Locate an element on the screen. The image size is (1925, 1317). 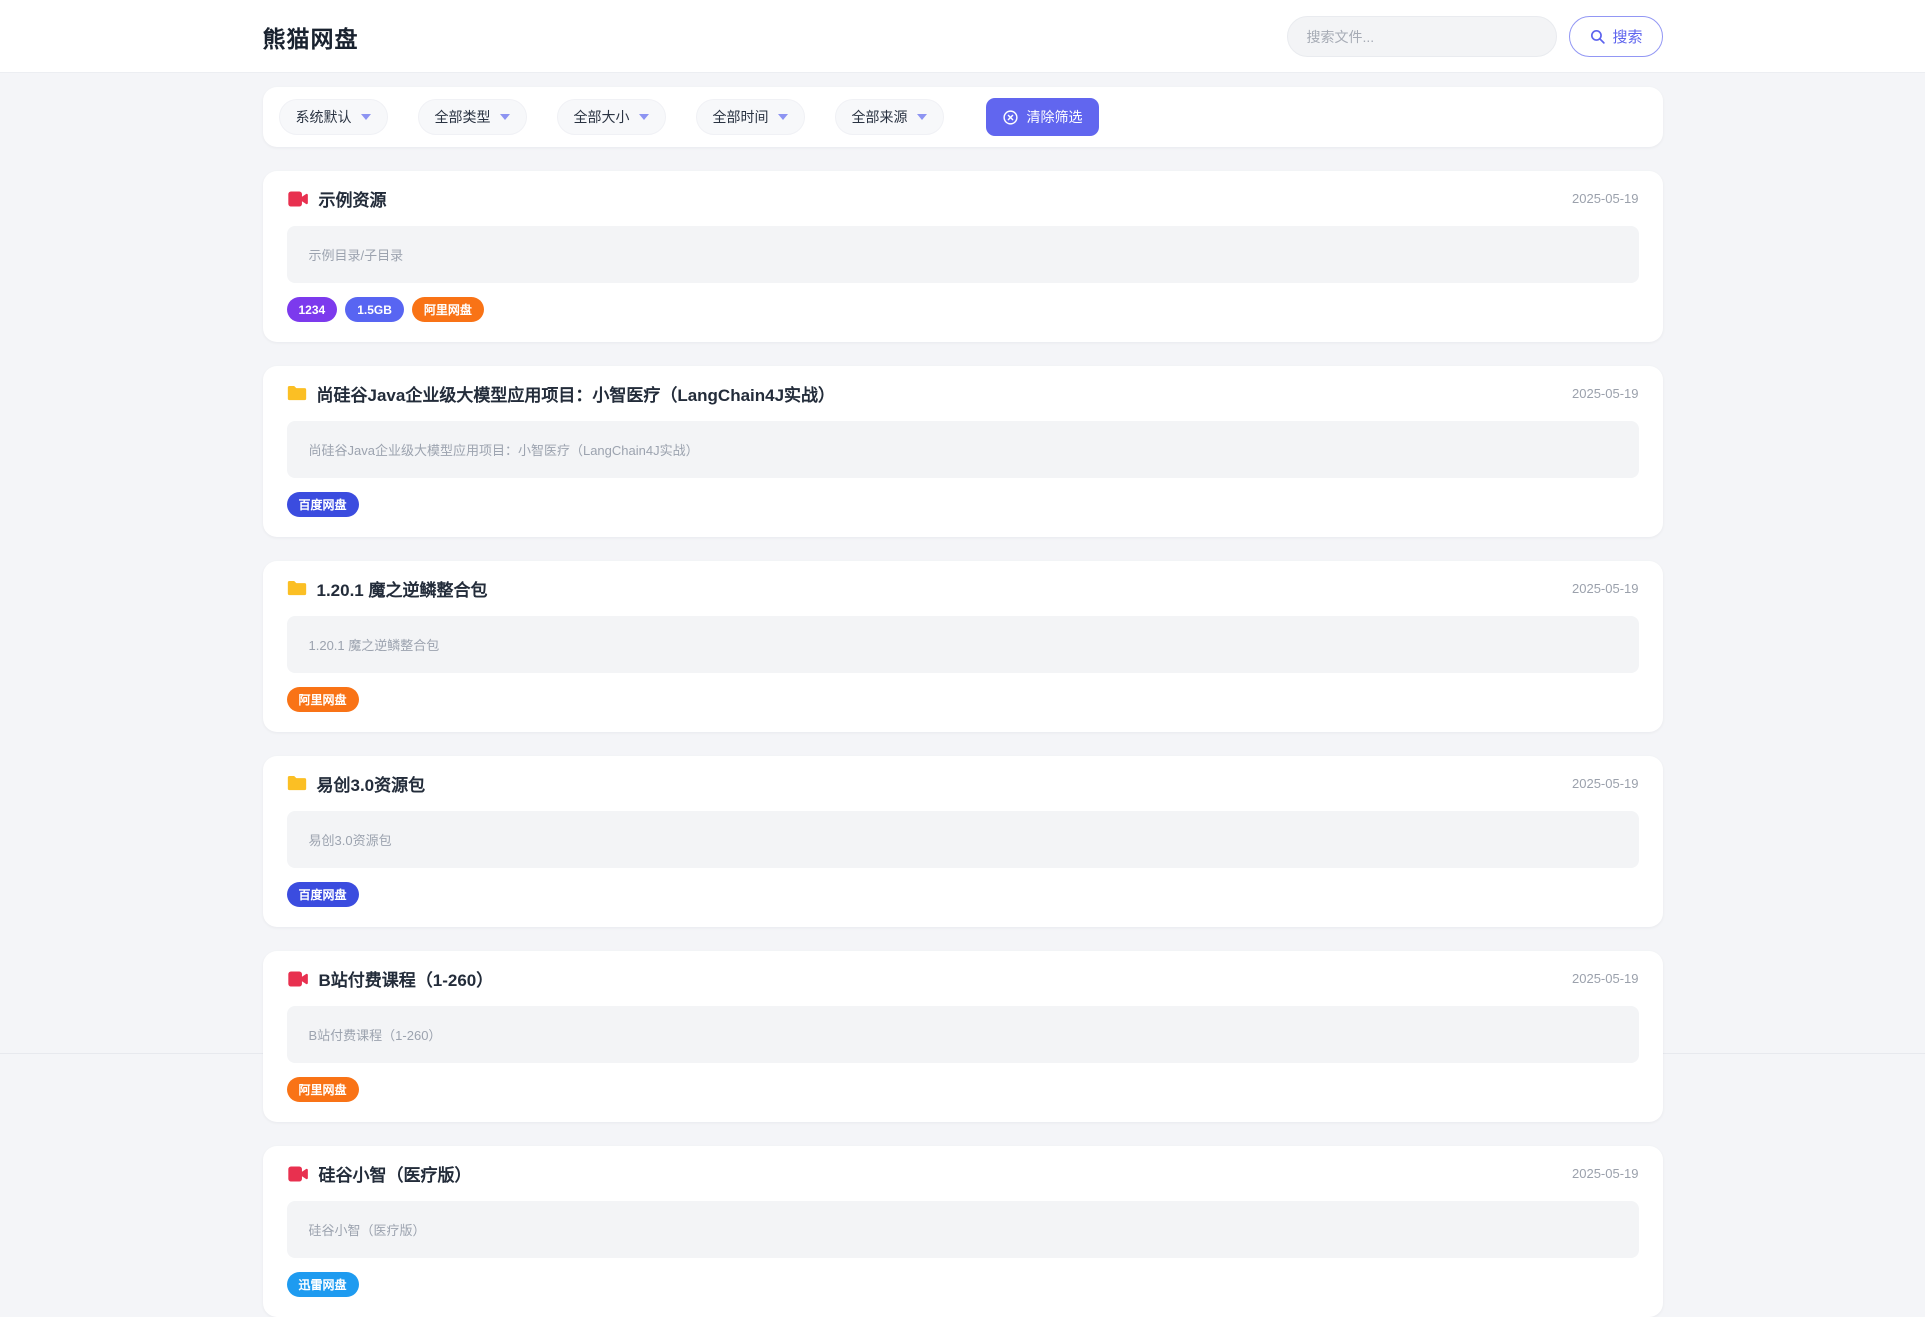
result-card: 易创3.0资源包 2025-05-19 易创3.0资源包 百度网盘 is located at coordinates (962, 841).